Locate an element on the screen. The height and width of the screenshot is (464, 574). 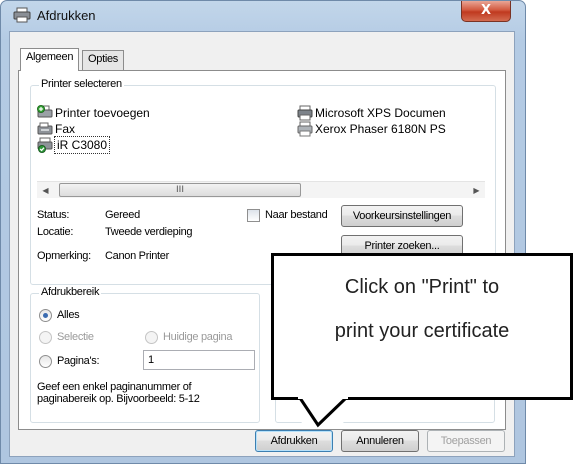
printer-name: Fax is located at coordinates (65, 129).